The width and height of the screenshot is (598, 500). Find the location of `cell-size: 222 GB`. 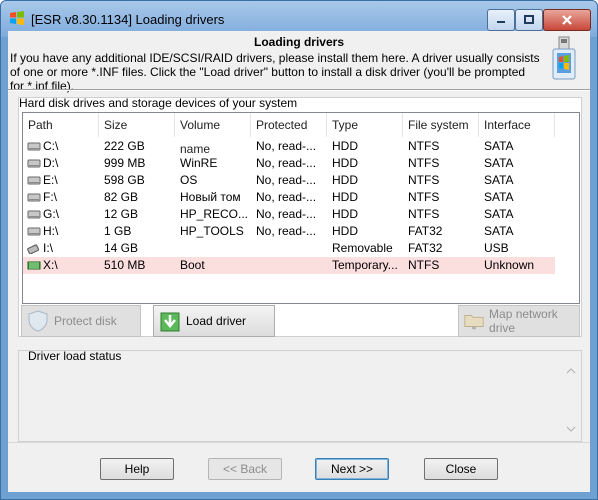

cell-size: 222 GB is located at coordinates (124, 146).